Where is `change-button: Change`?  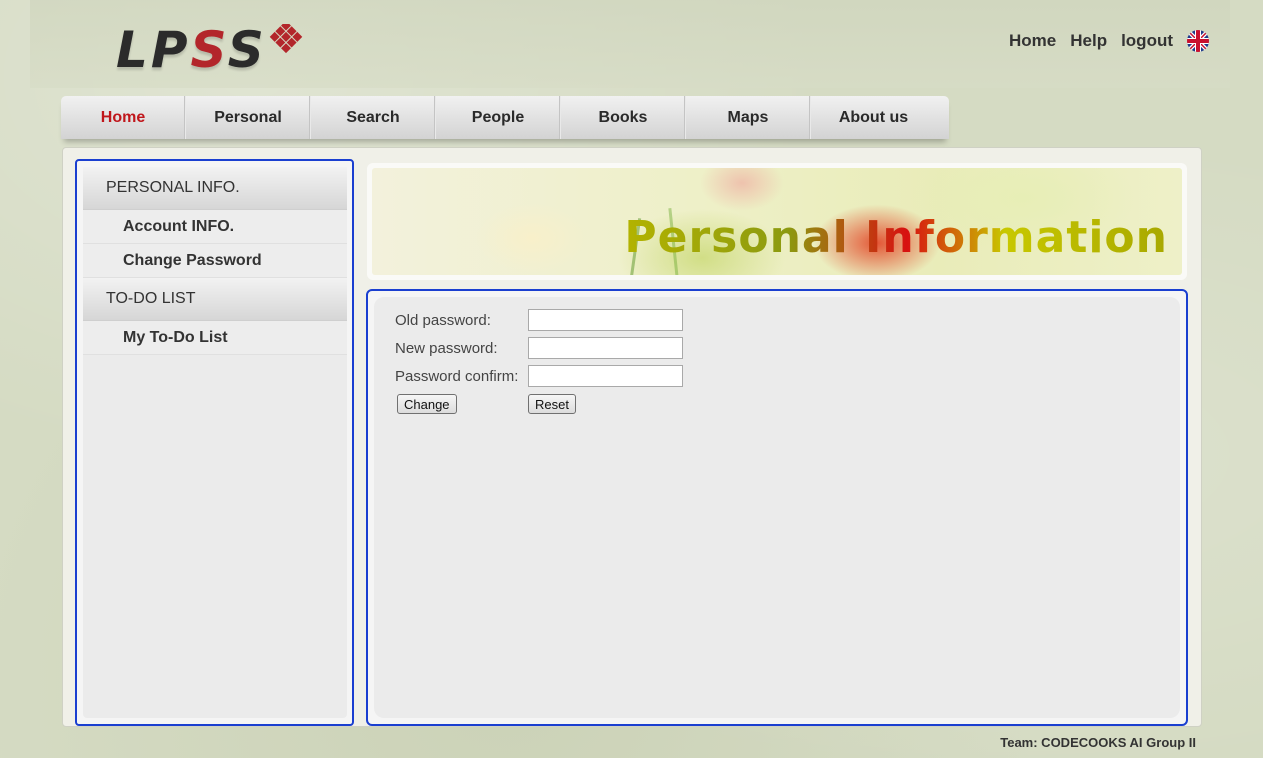 change-button: Change is located at coordinates (427, 404).